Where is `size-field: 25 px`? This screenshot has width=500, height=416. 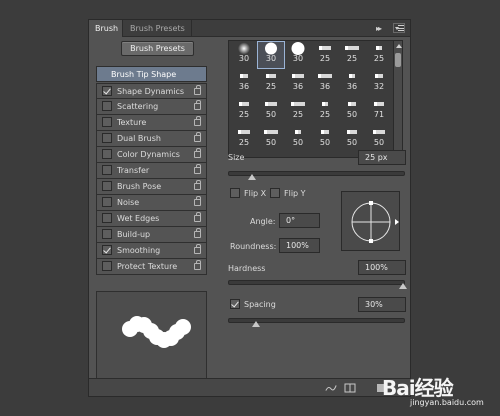
size-field: 25 px is located at coordinates (382, 157).